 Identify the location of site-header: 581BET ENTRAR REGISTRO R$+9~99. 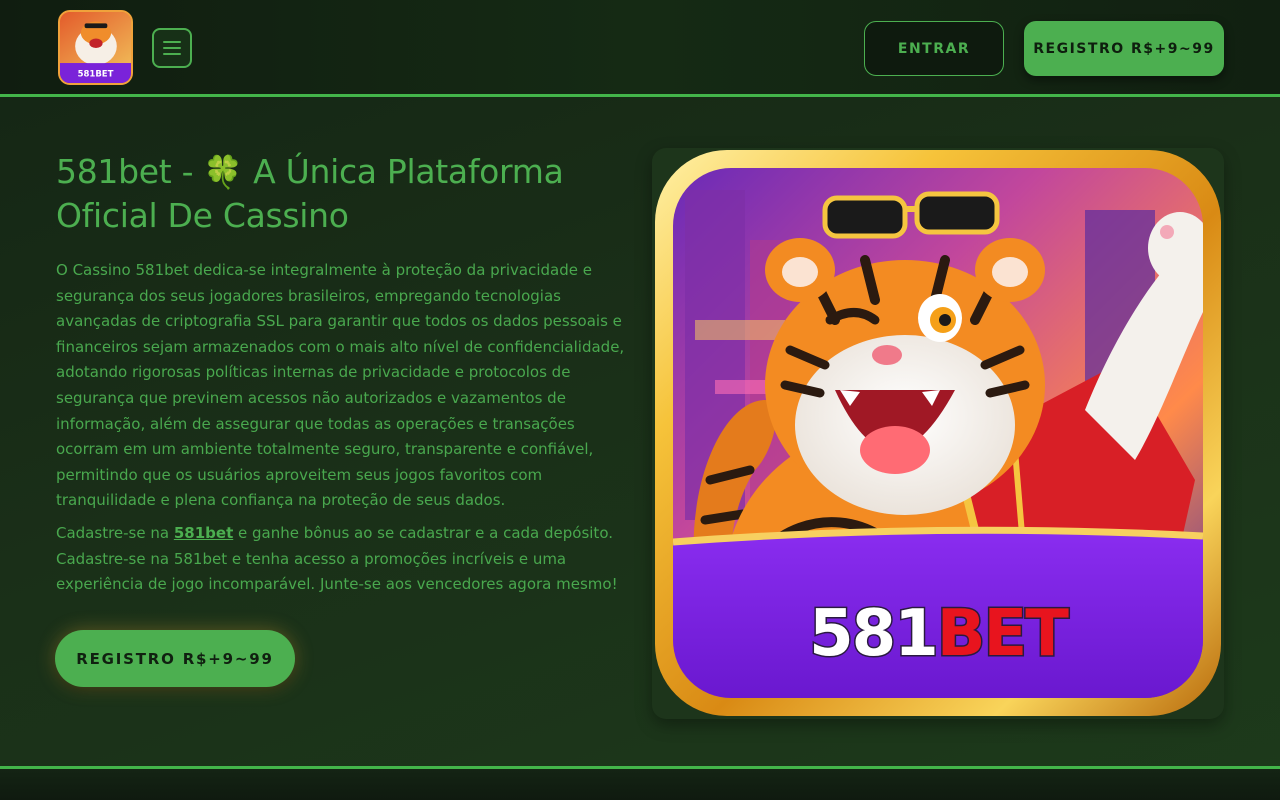
(640, 48).